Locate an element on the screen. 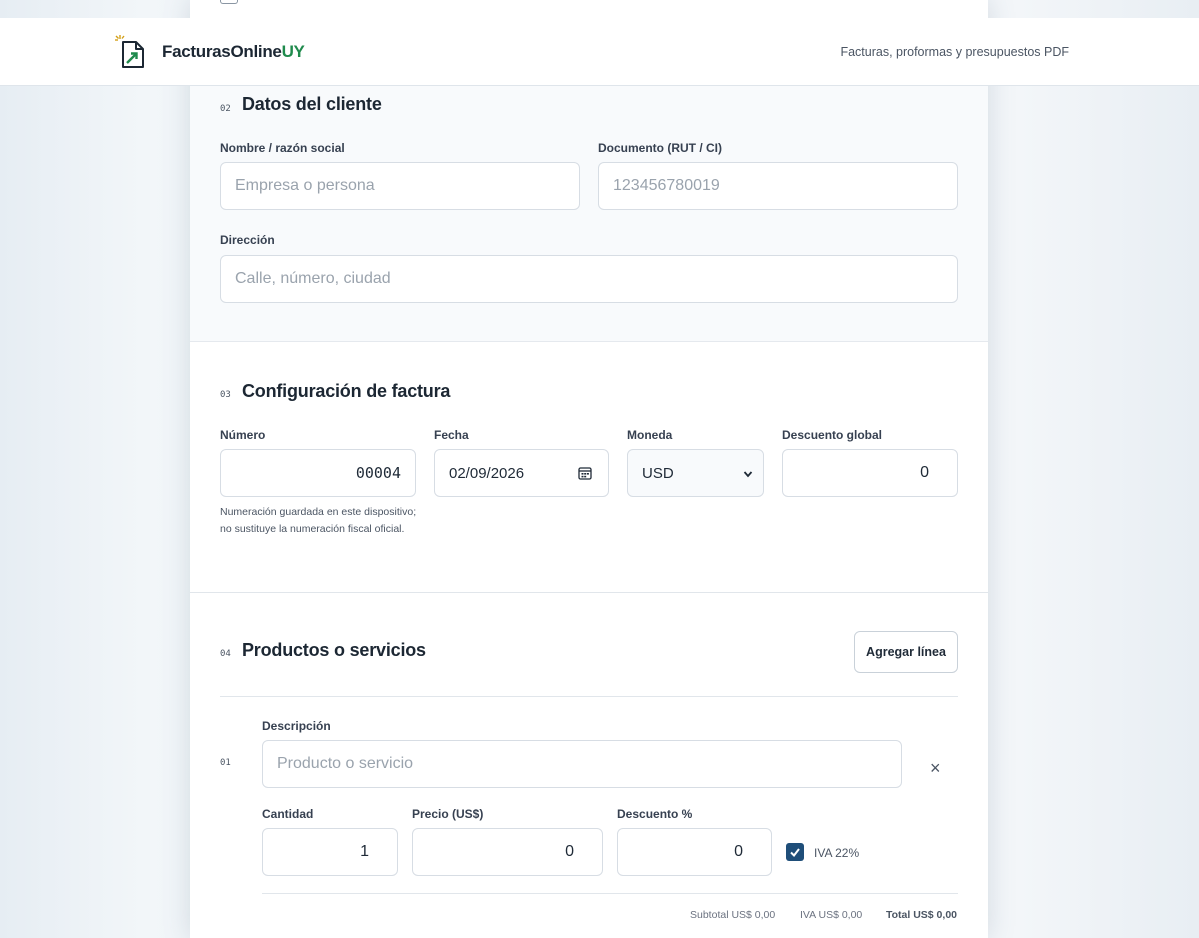 The width and height of the screenshot is (1199, 938). client-name-input: Empresa o persona is located at coordinates (400, 186).